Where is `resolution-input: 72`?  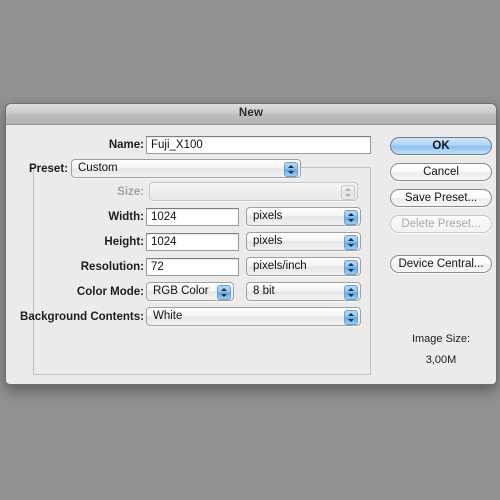 resolution-input: 72 is located at coordinates (192, 267).